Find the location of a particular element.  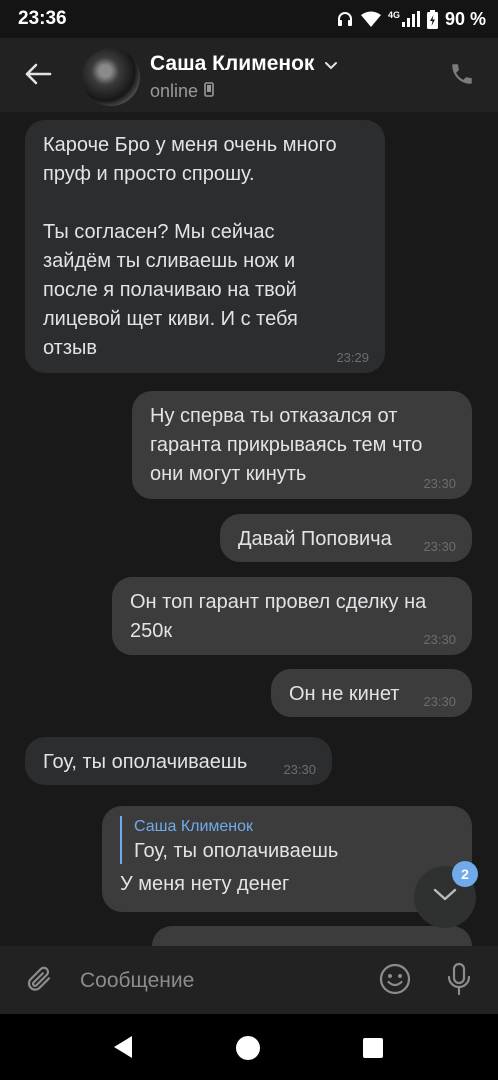

nav-home-button is located at coordinates (248, 1048).